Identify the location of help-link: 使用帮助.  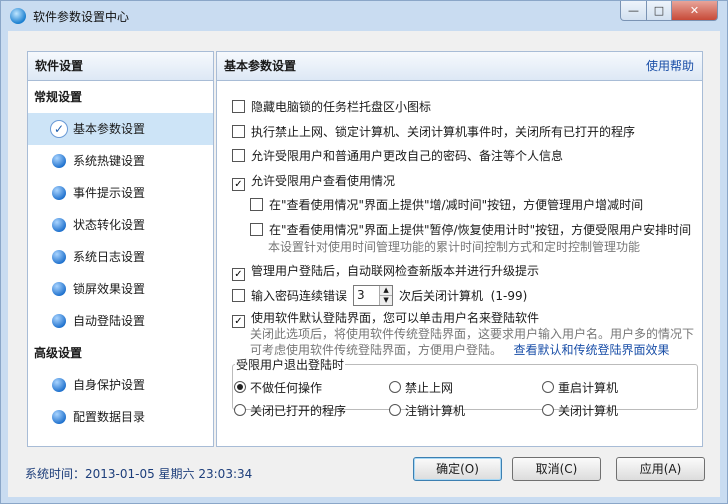
(670, 66).